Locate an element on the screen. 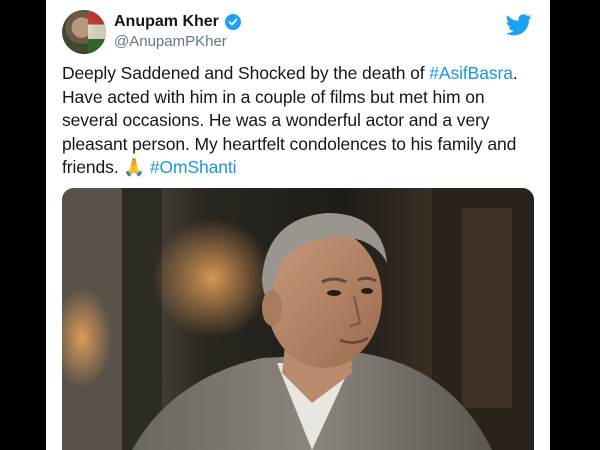 The width and height of the screenshot is (600, 450). author-handle: @AnupamPKher is located at coordinates (170, 41).